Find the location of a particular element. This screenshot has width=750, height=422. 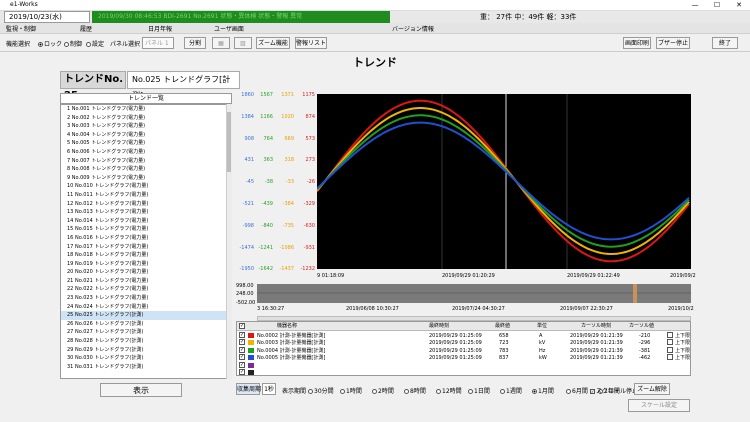

list-item: 1 No.001 トレンドグラフ(電力量) is located at coordinates (146, 109).